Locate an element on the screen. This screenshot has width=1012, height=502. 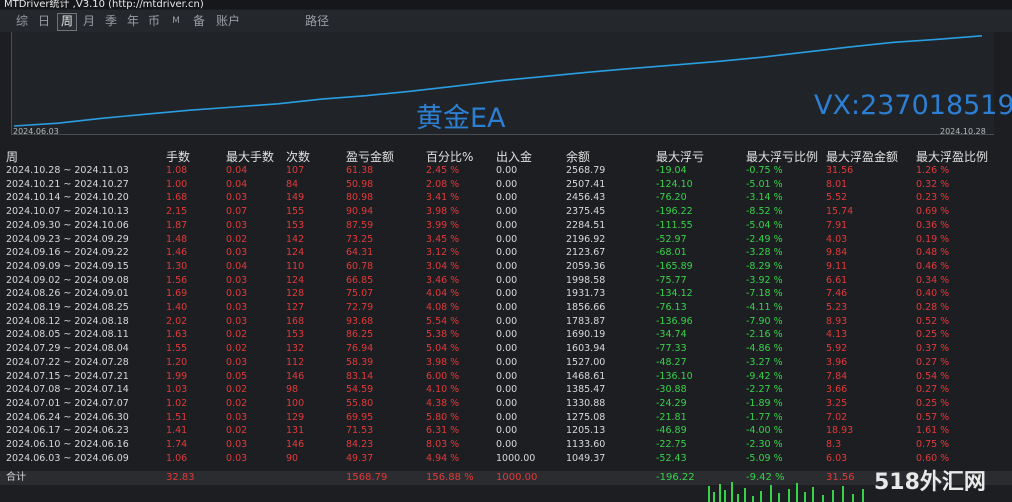
col-header-lots: 手数 is located at coordinates (178, 156).